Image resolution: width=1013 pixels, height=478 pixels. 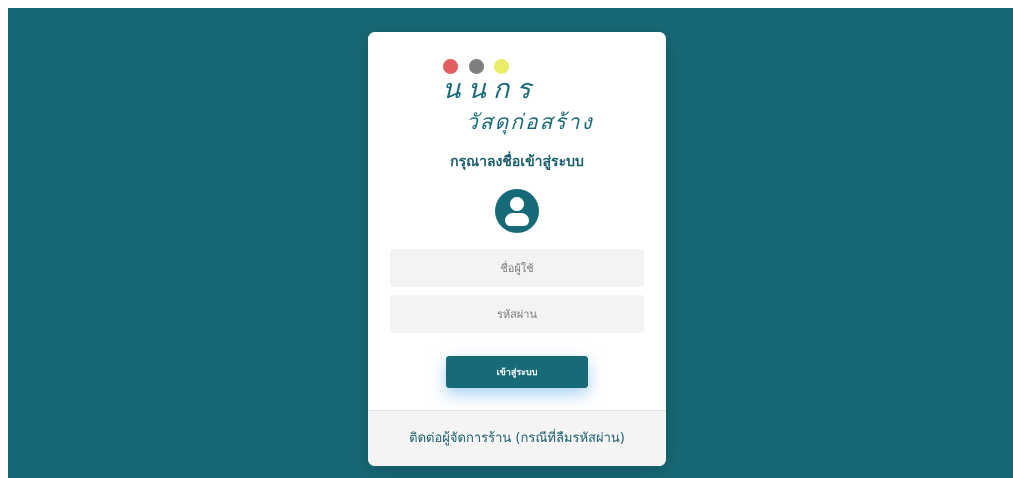 I want to click on avatar-head, so click(x=517, y=204).